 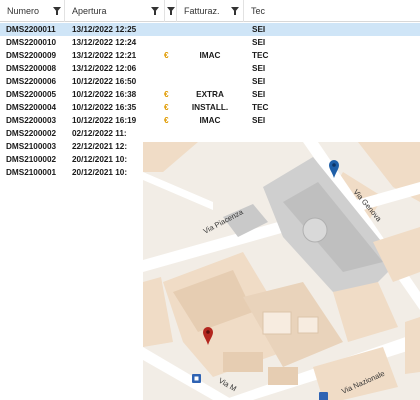 I want to click on cell-apertura: 10/12/2022 16:19, so click(x=104, y=120).